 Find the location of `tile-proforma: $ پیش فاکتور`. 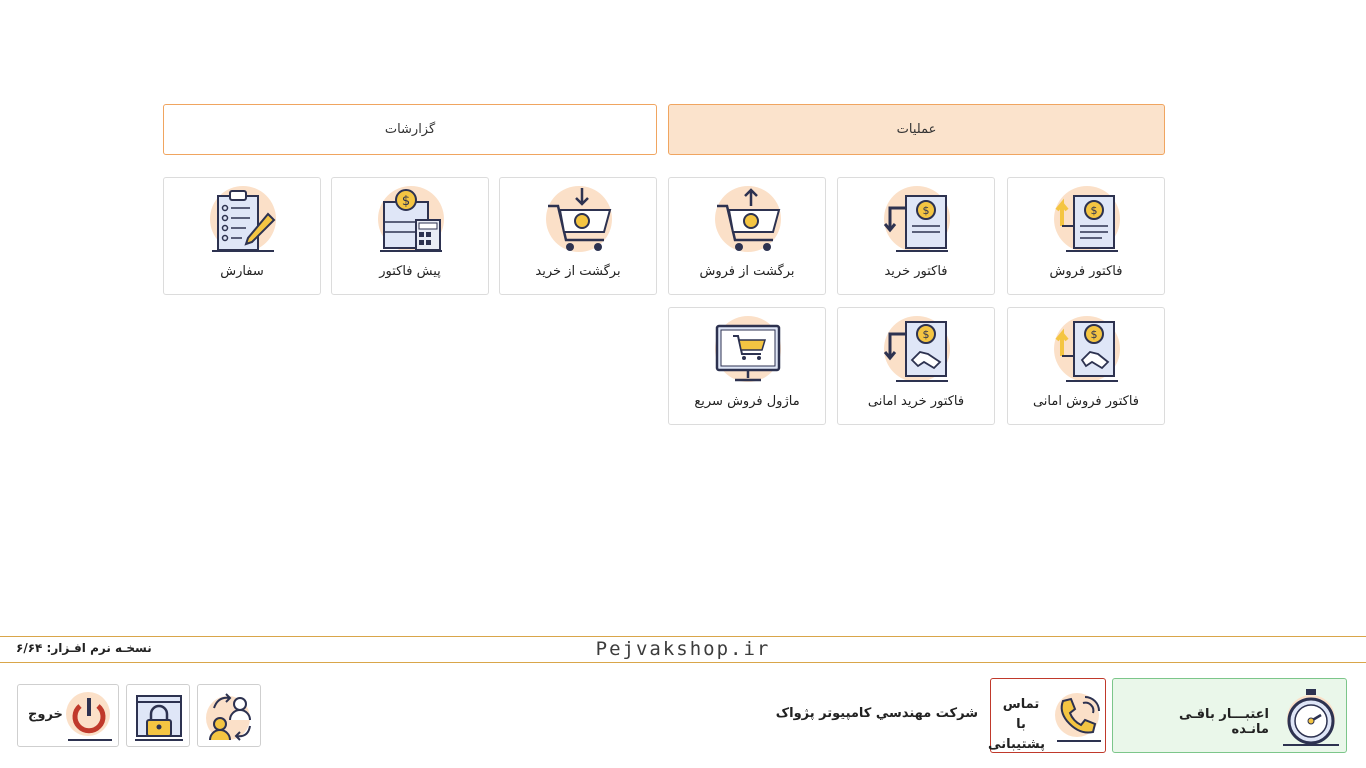

tile-proforma: $ پیش فاکتور is located at coordinates (410, 236).